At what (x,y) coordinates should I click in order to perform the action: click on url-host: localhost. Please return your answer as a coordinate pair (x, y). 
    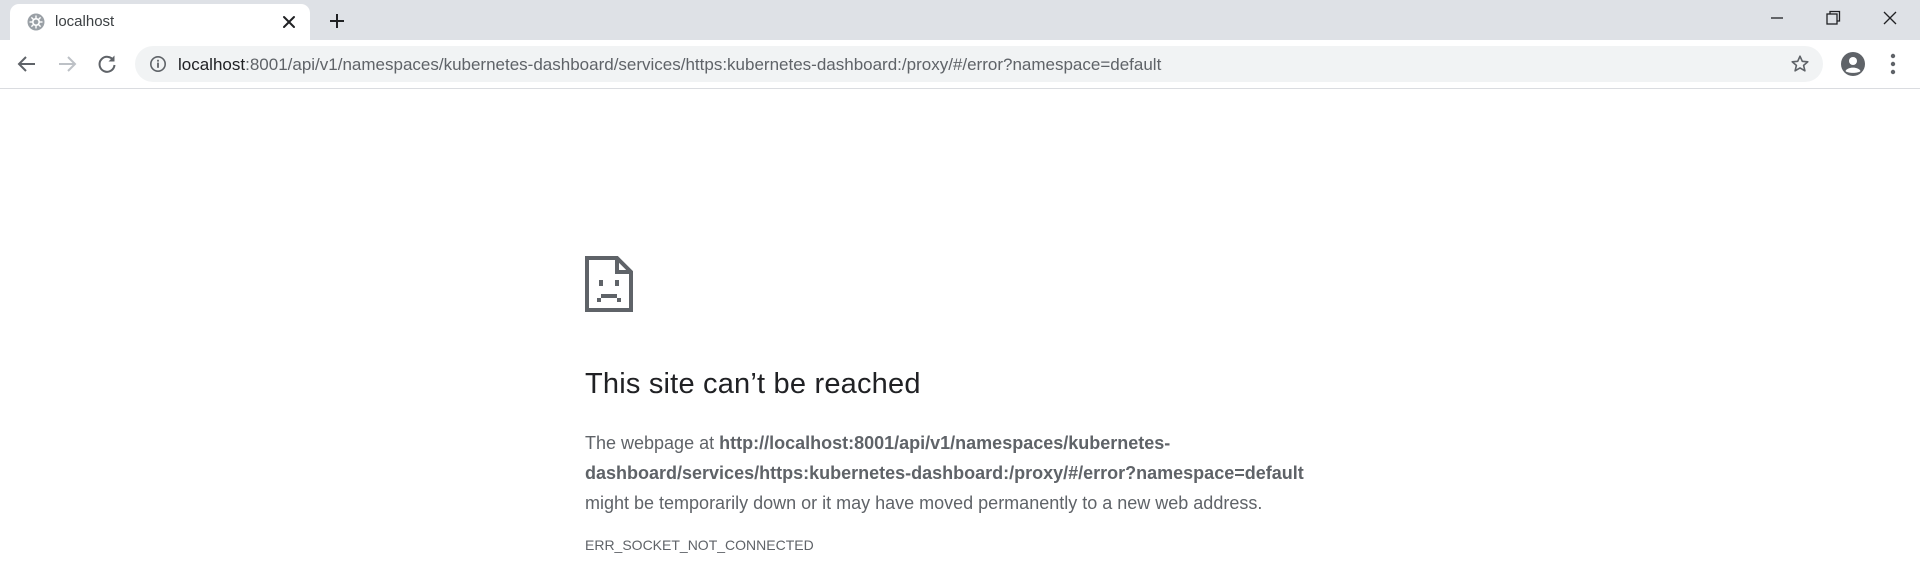
    Looking at the image, I should click on (212, 64).